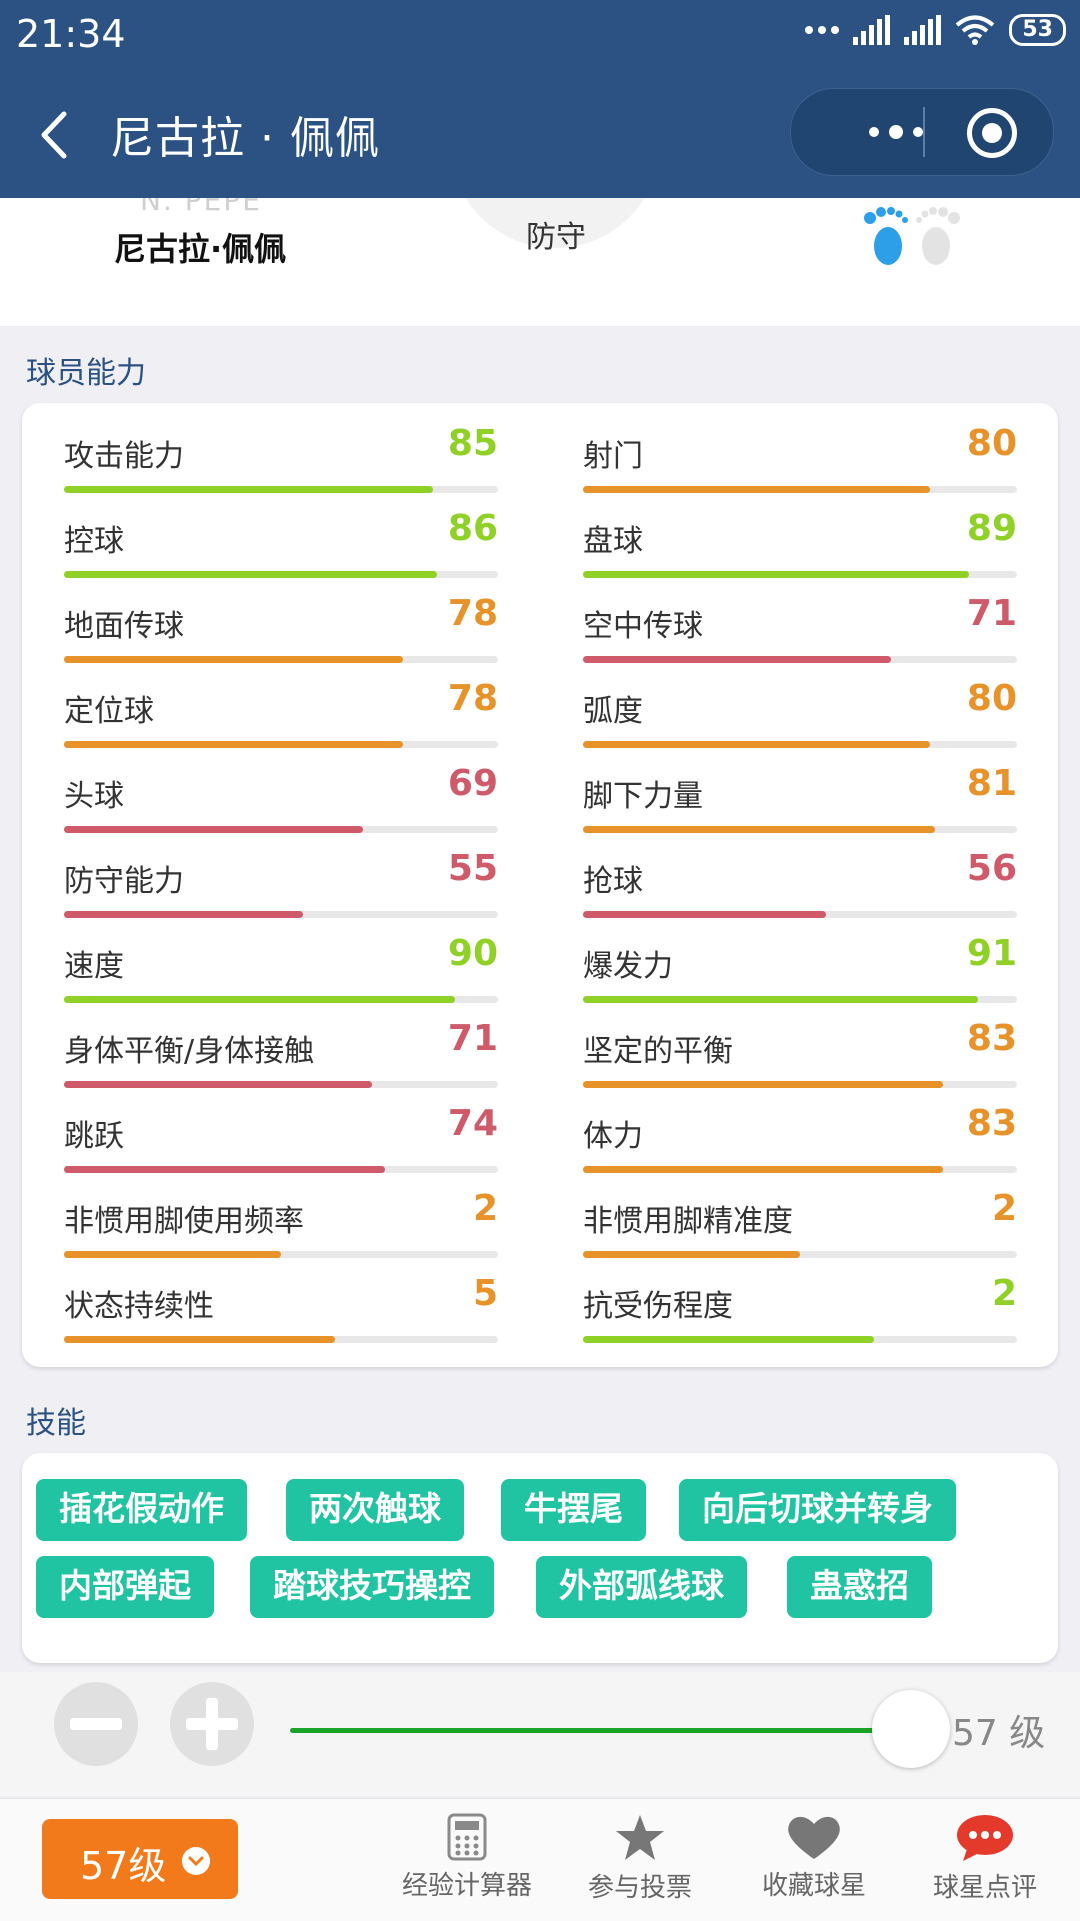 Image resolution: width=1080 pixels, height=1921 pixels. I want to click on minus-button, so click(96, 1724).